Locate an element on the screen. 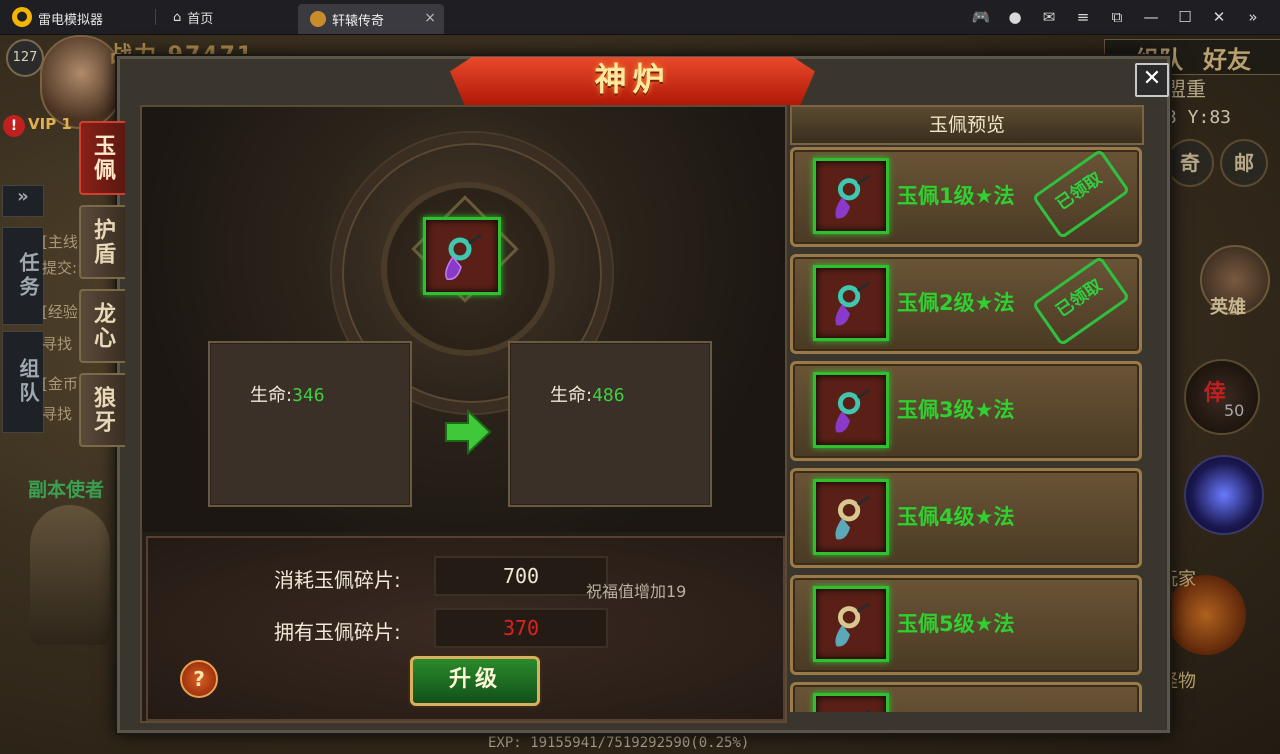 This screenshot has width=1280, height=754. side-tab-team: 组队 is located at coordinates (23, 382).